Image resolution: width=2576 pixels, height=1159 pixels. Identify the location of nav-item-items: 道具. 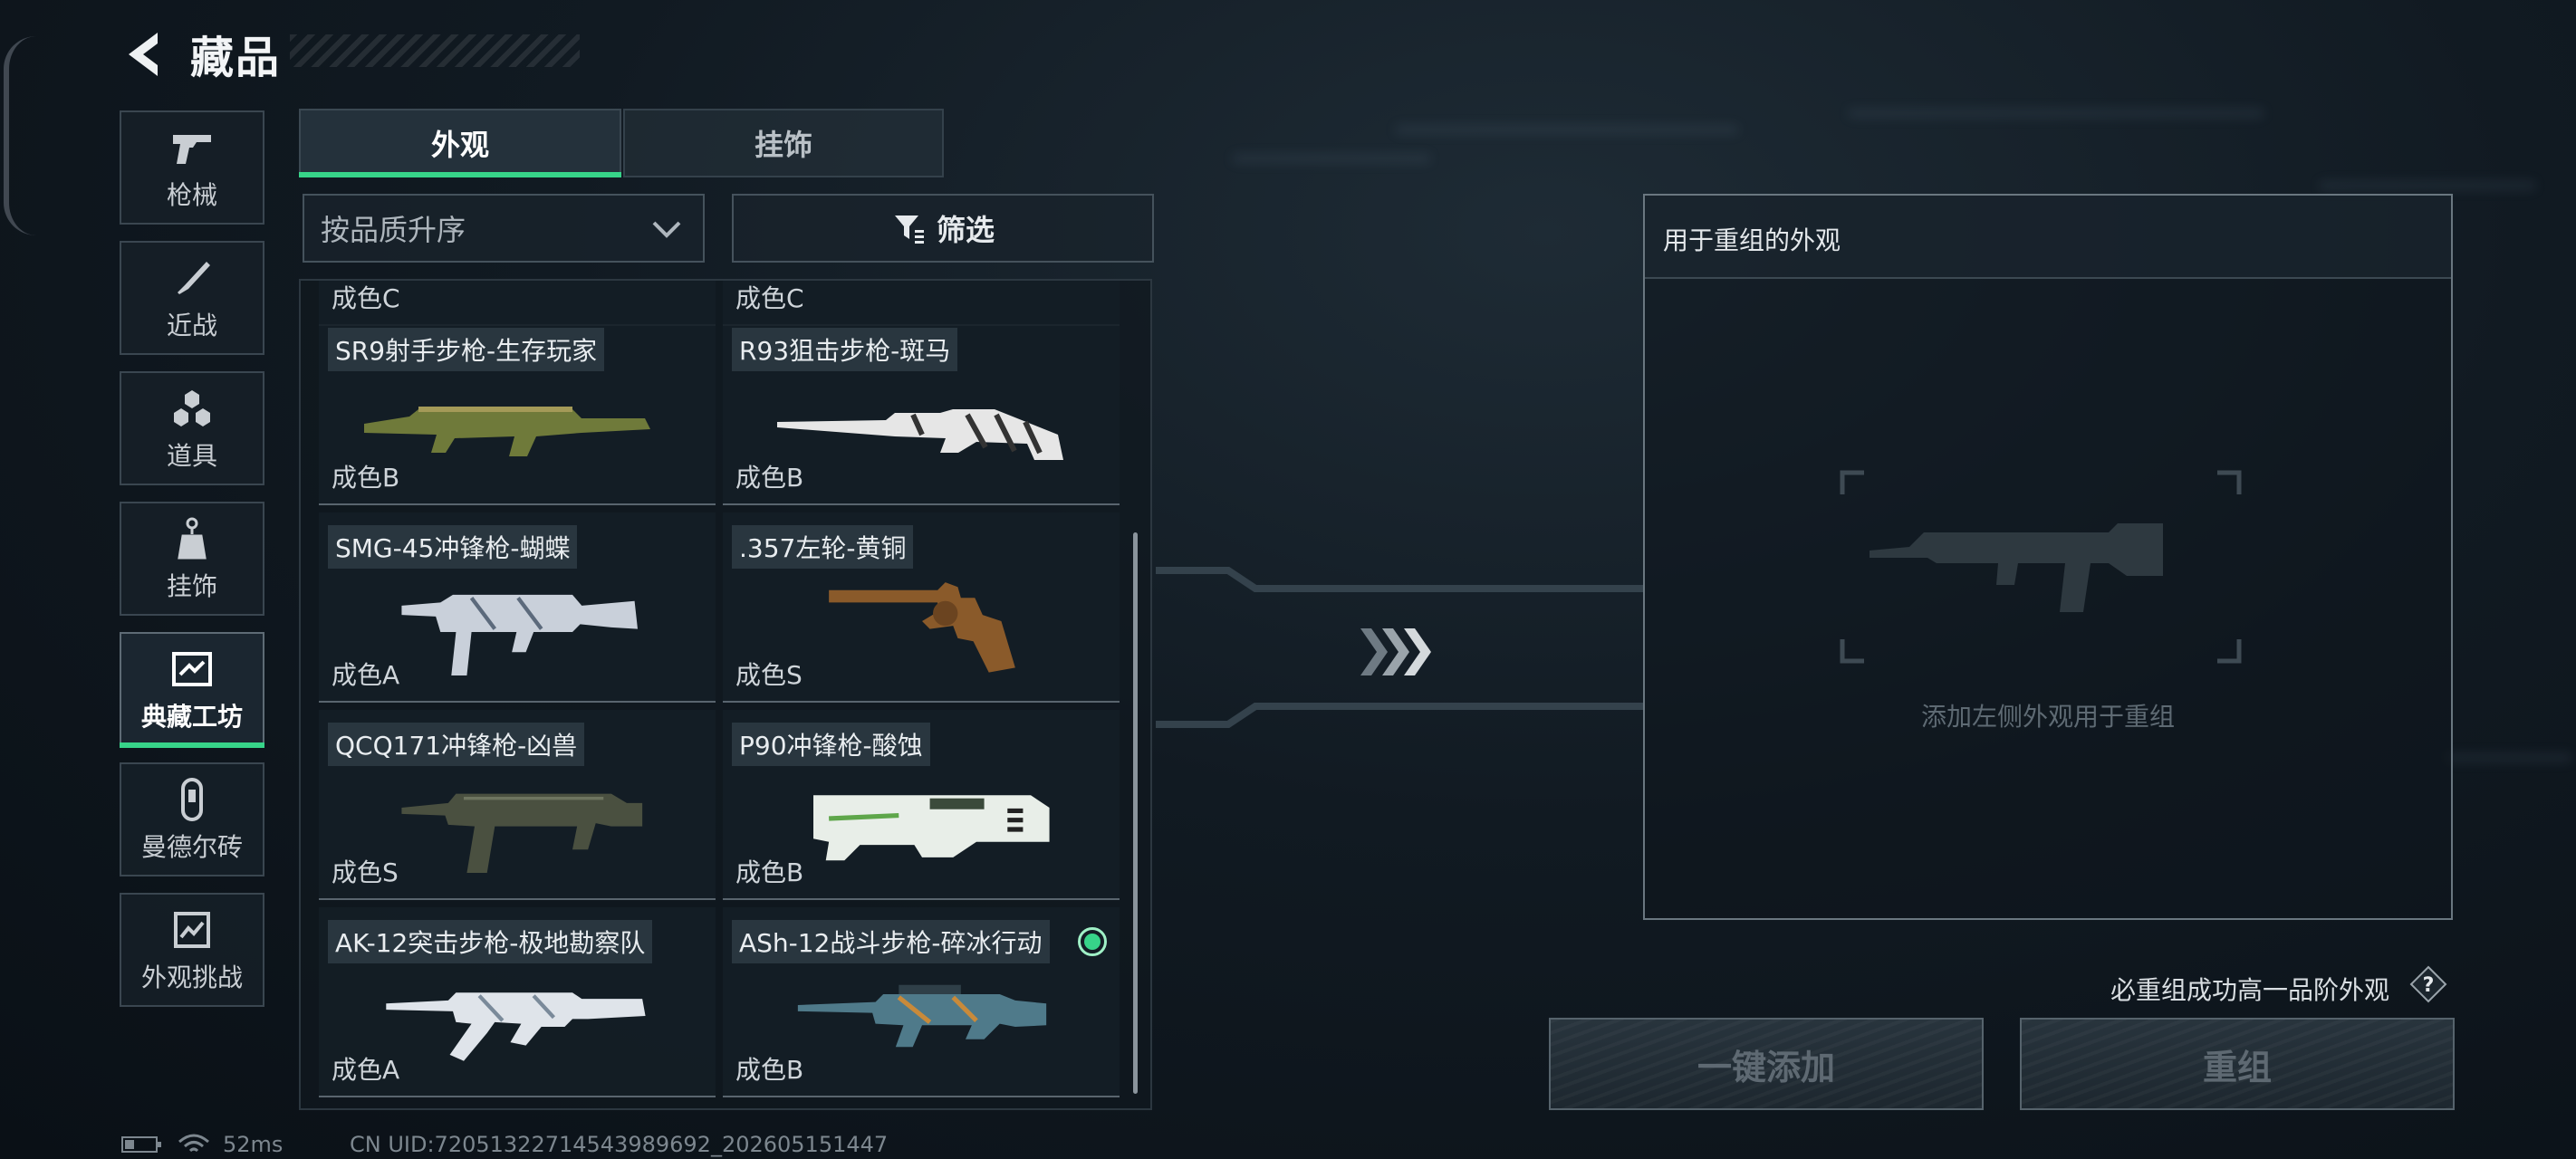
(192, 428).